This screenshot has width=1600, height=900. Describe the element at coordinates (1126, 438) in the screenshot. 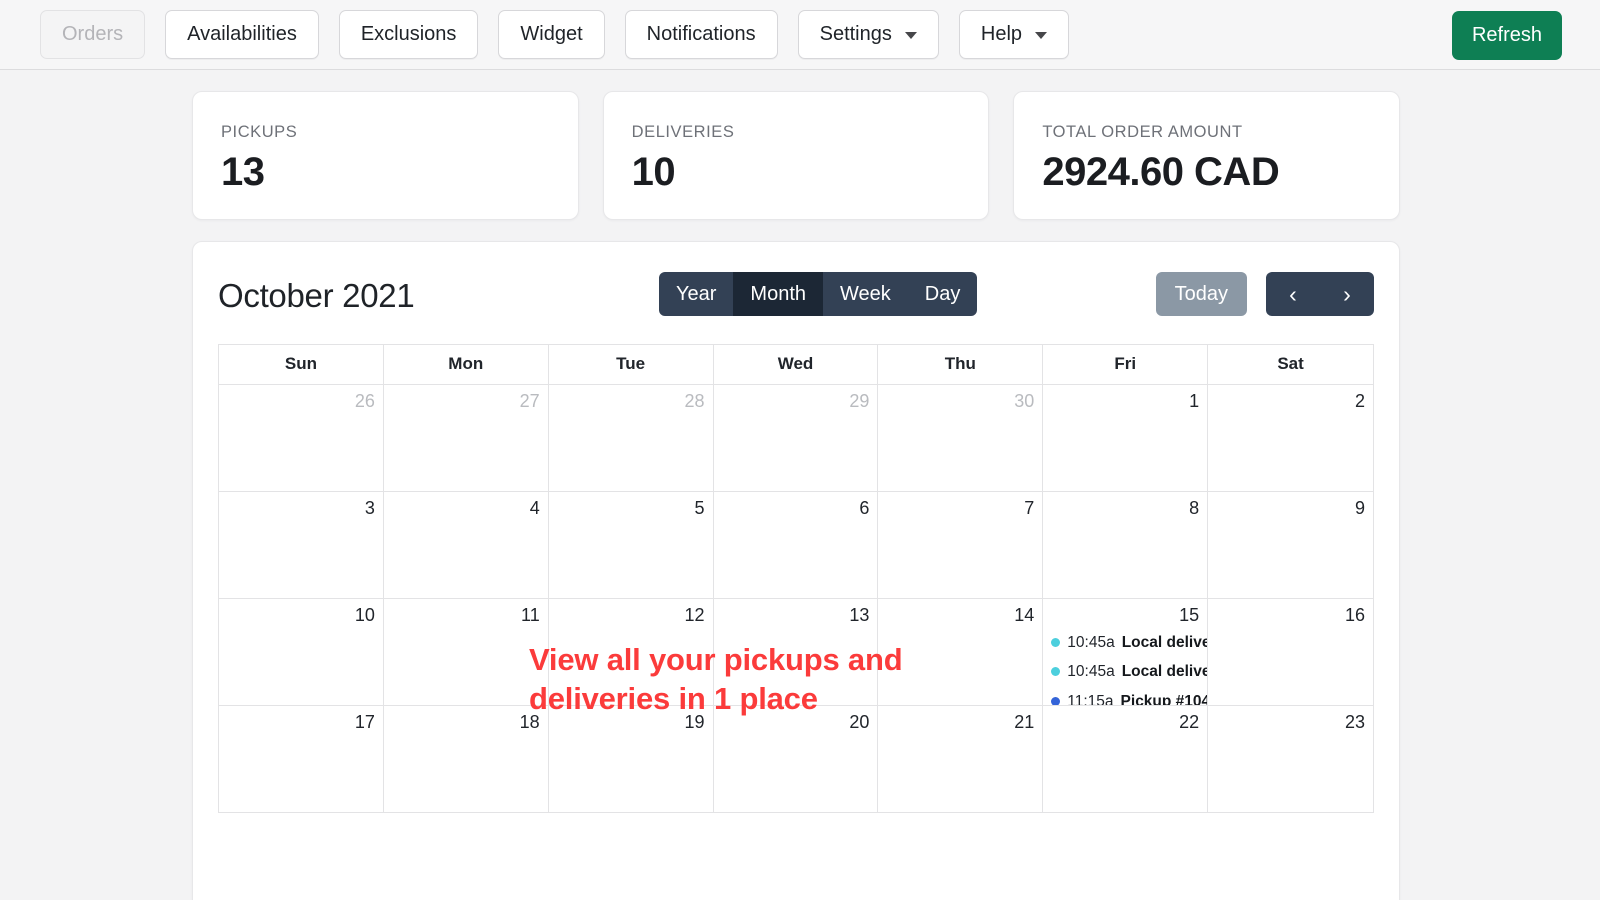

I see `day-cell: 1` at that location.